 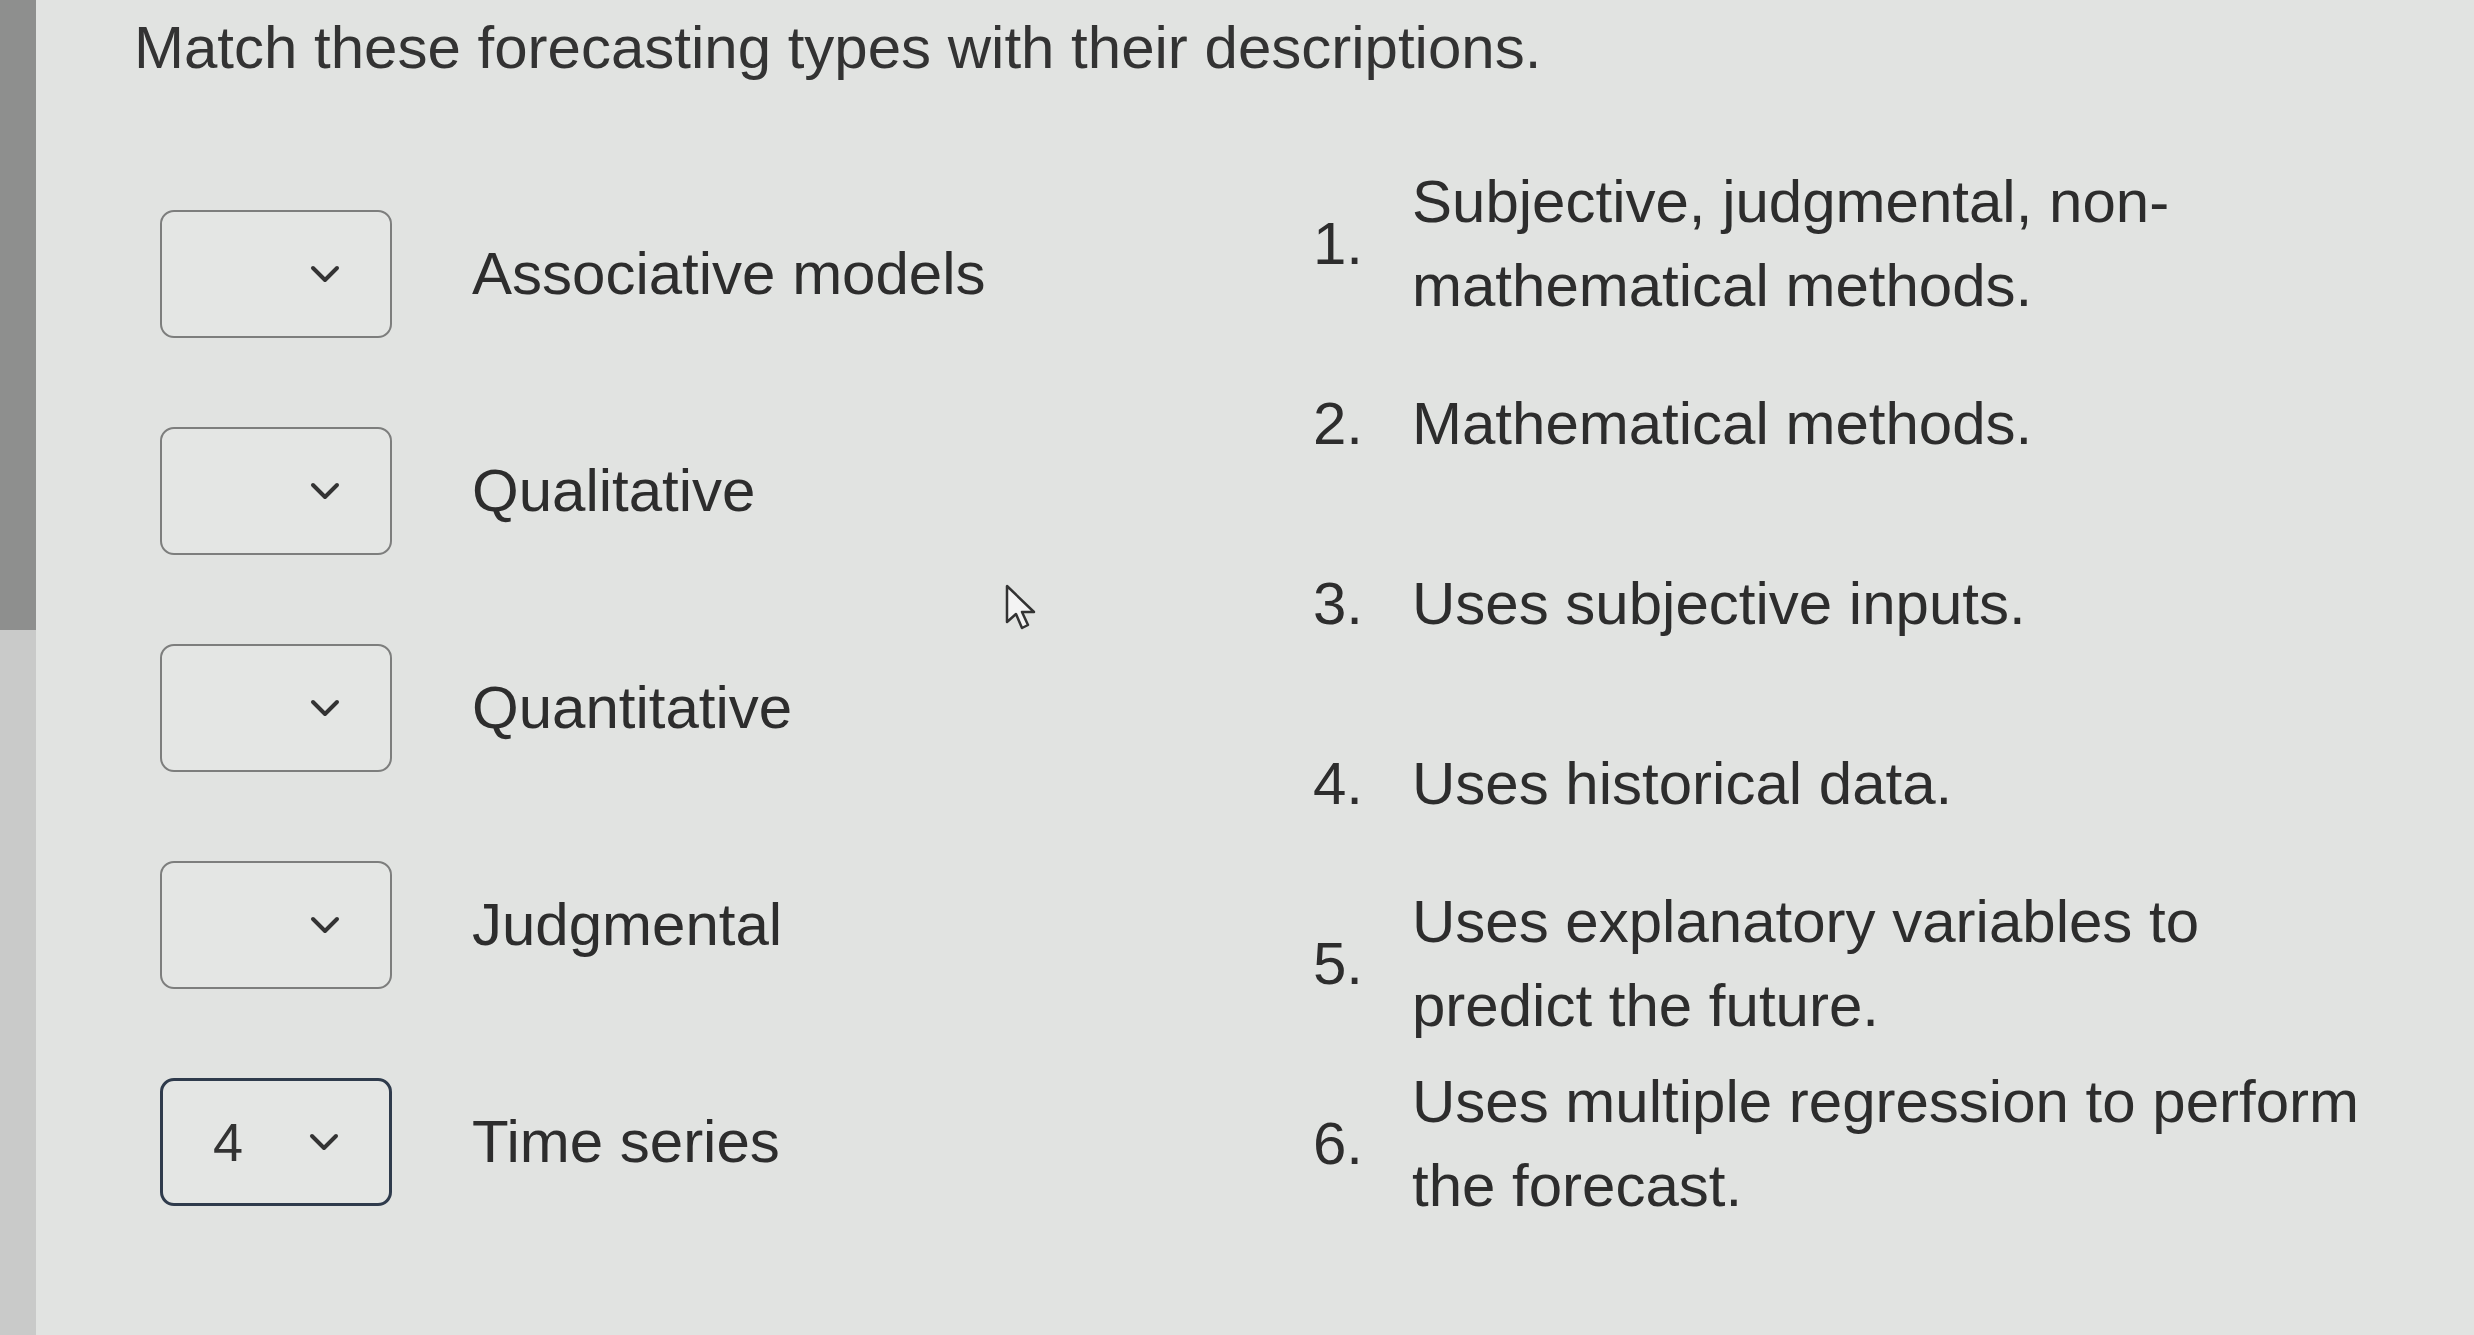 What do you see at coordinates (276, 1142) in the screenshot?
I see `answer-dropdown: 4` at bounding box center [276, 1142].